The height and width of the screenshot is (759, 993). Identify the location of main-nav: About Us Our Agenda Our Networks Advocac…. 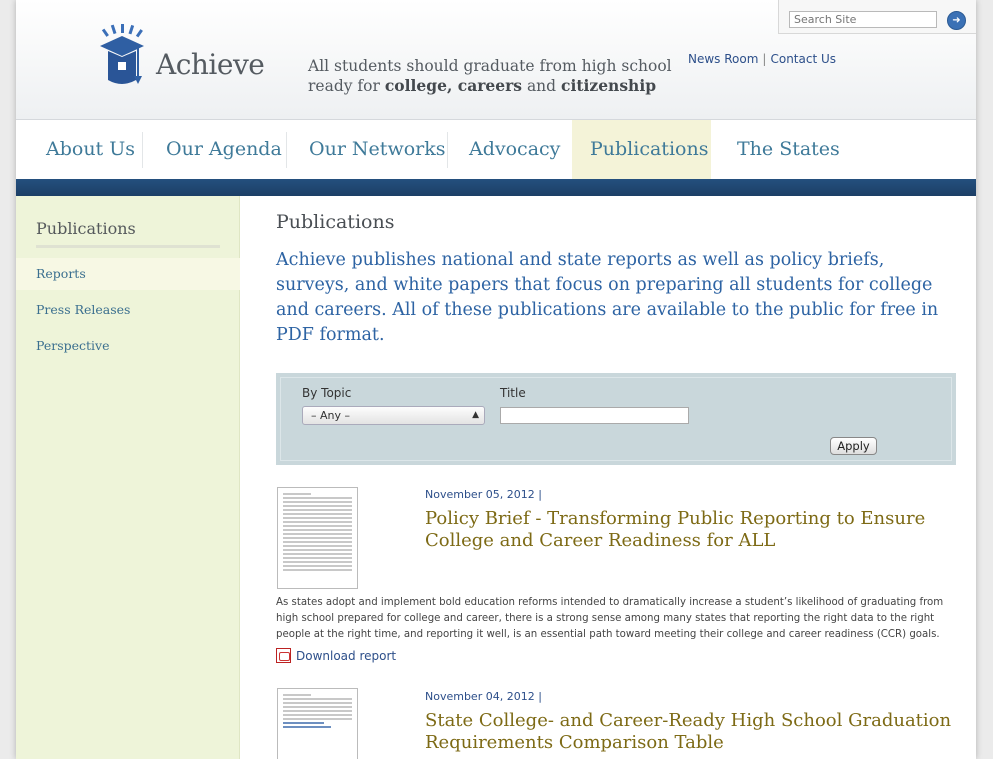
(496, 149).